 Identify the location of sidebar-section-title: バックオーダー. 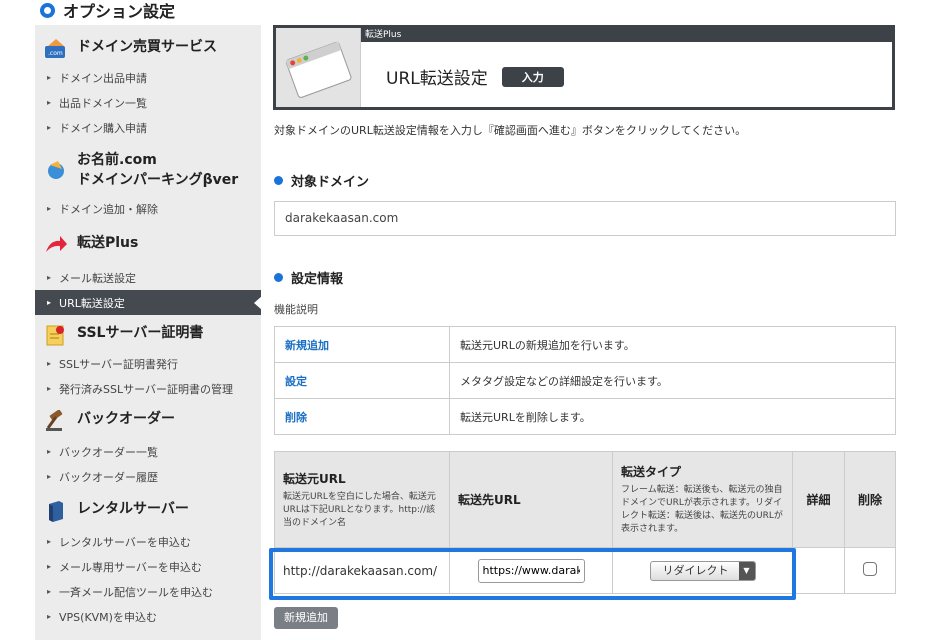
(126, 419).